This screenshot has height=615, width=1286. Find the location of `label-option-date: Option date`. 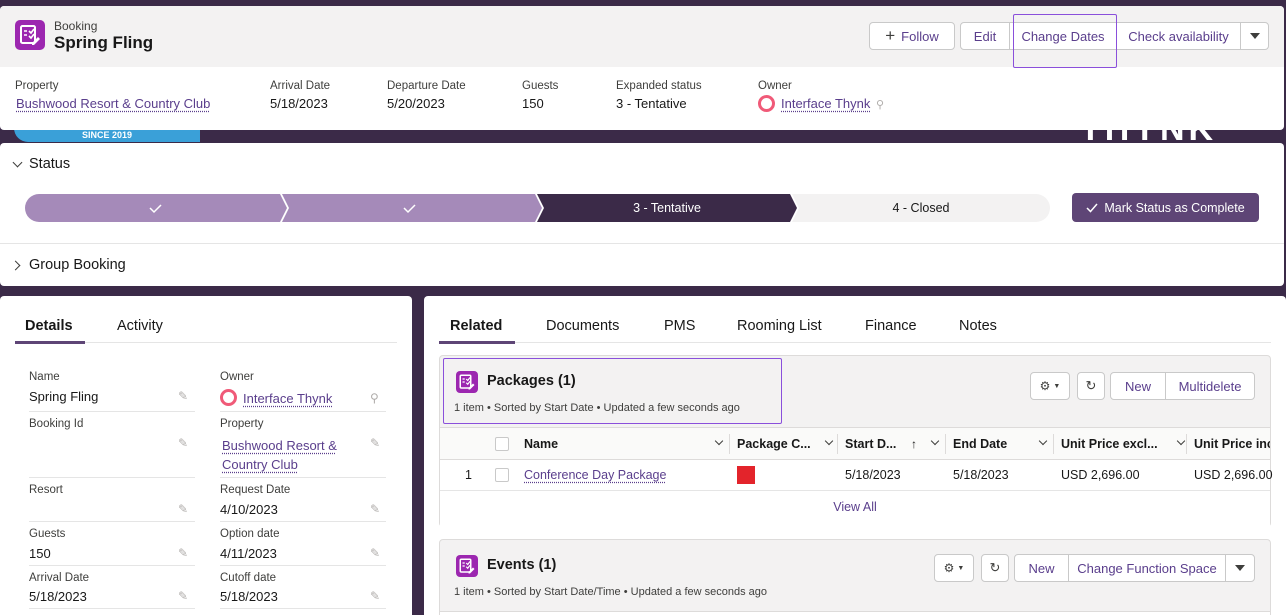

label-option-date: Option date is located at coordinates (249, 534).